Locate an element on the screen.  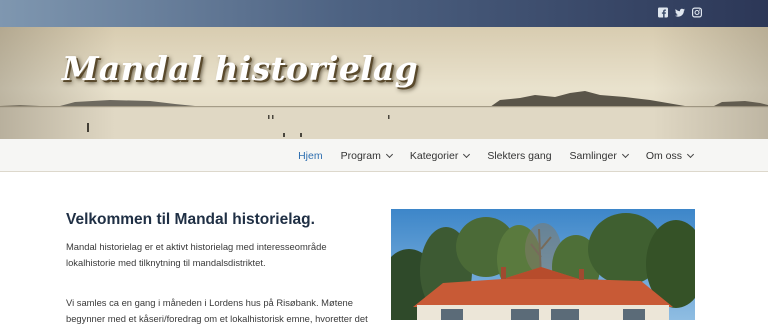
house-photo is located at coordinates (543, 264).